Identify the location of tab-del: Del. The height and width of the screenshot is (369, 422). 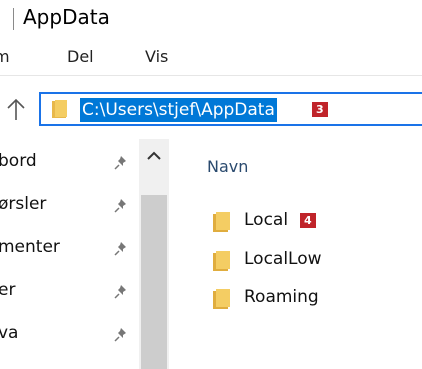
(80, 56).